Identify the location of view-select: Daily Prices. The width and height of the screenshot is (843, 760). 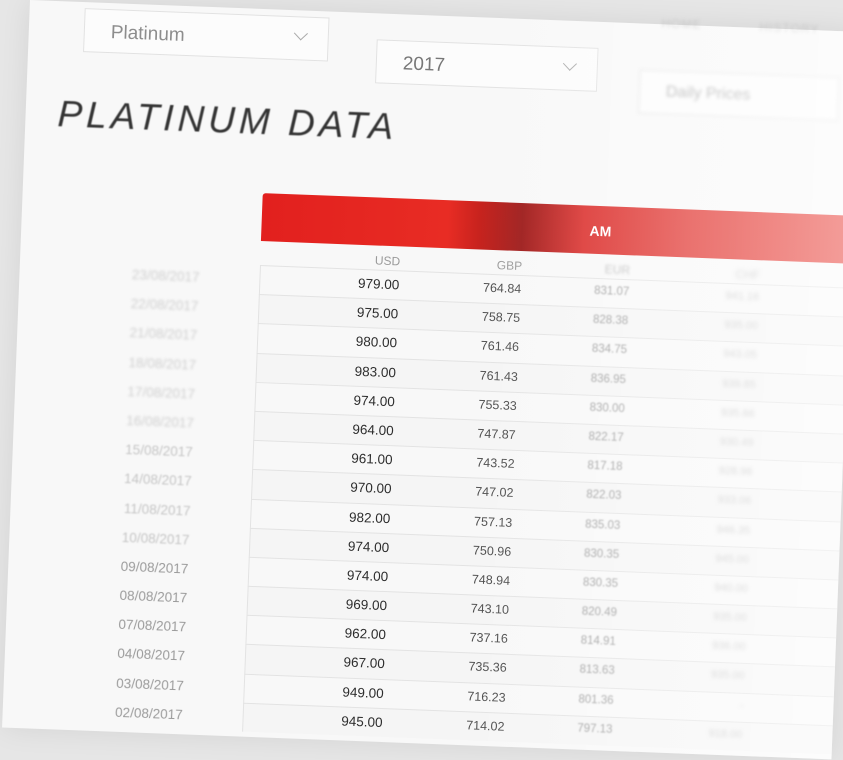
(739, 95).